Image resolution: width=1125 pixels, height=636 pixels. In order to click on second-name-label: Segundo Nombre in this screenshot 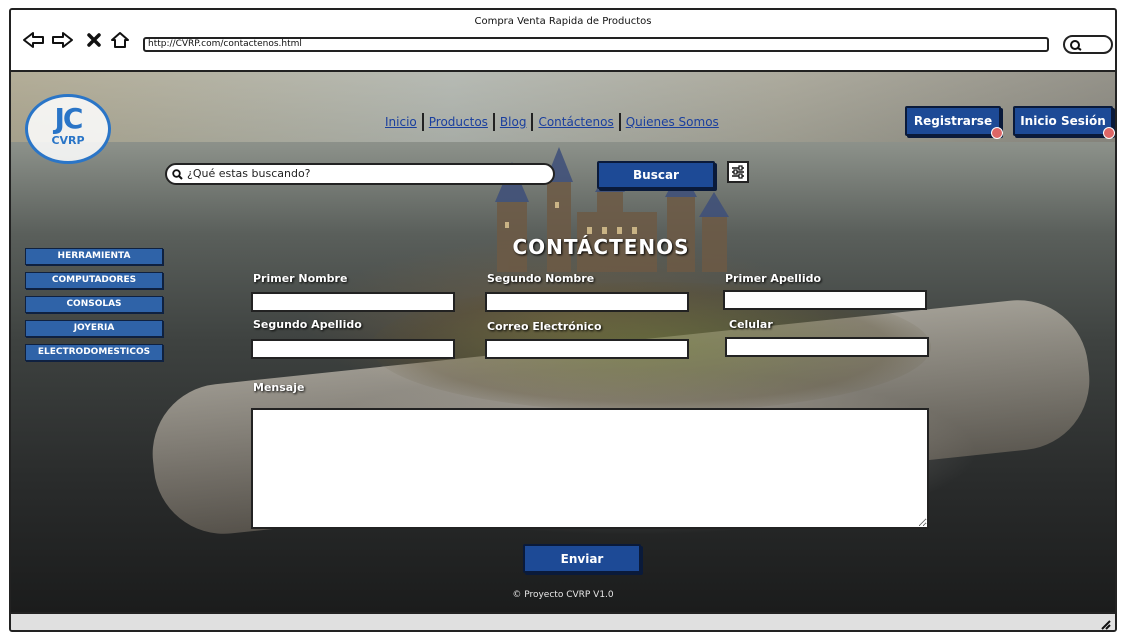, I will do `click(541, 278)`.